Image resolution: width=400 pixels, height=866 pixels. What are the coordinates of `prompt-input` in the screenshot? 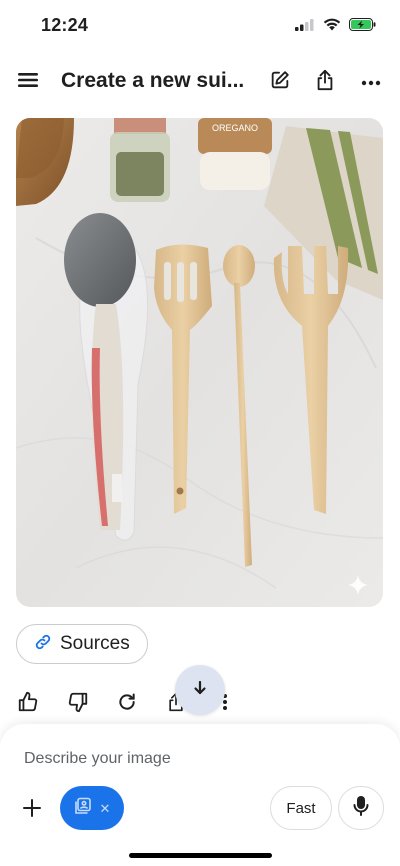 It's located at (194, 759).